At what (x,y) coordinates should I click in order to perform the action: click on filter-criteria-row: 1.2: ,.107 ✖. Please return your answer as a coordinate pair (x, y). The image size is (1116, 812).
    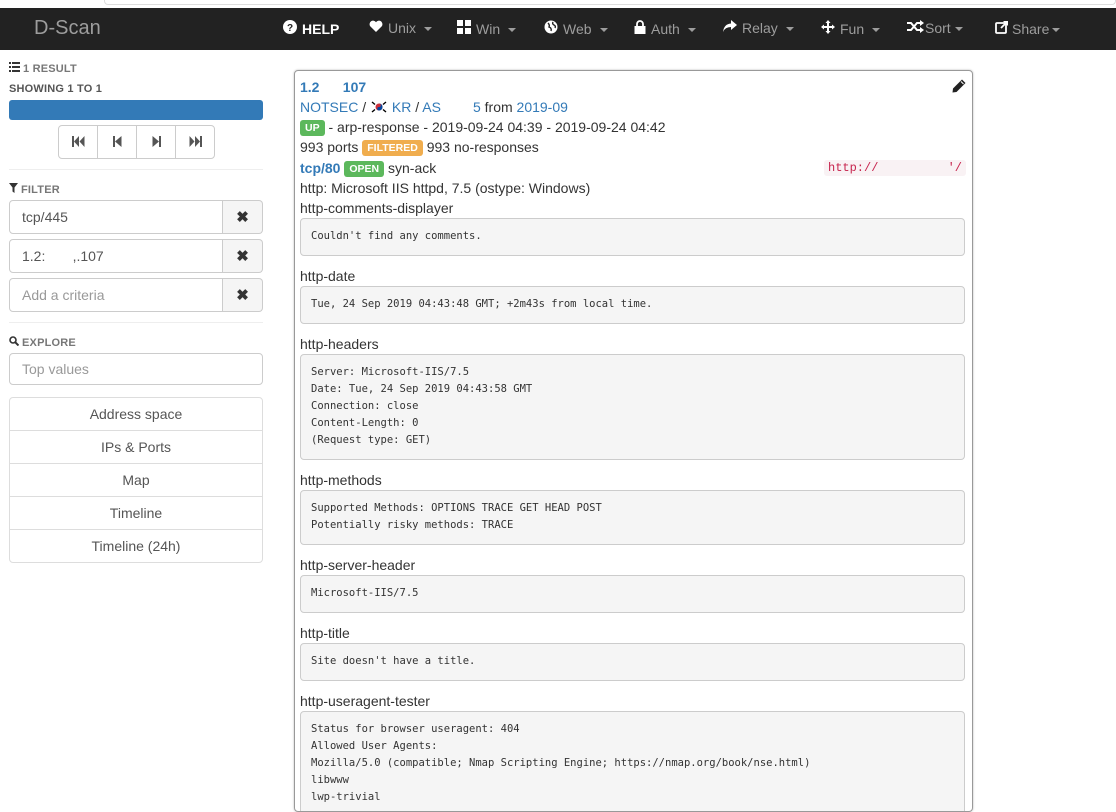
    Looking at the image, I should click on (136, 256).